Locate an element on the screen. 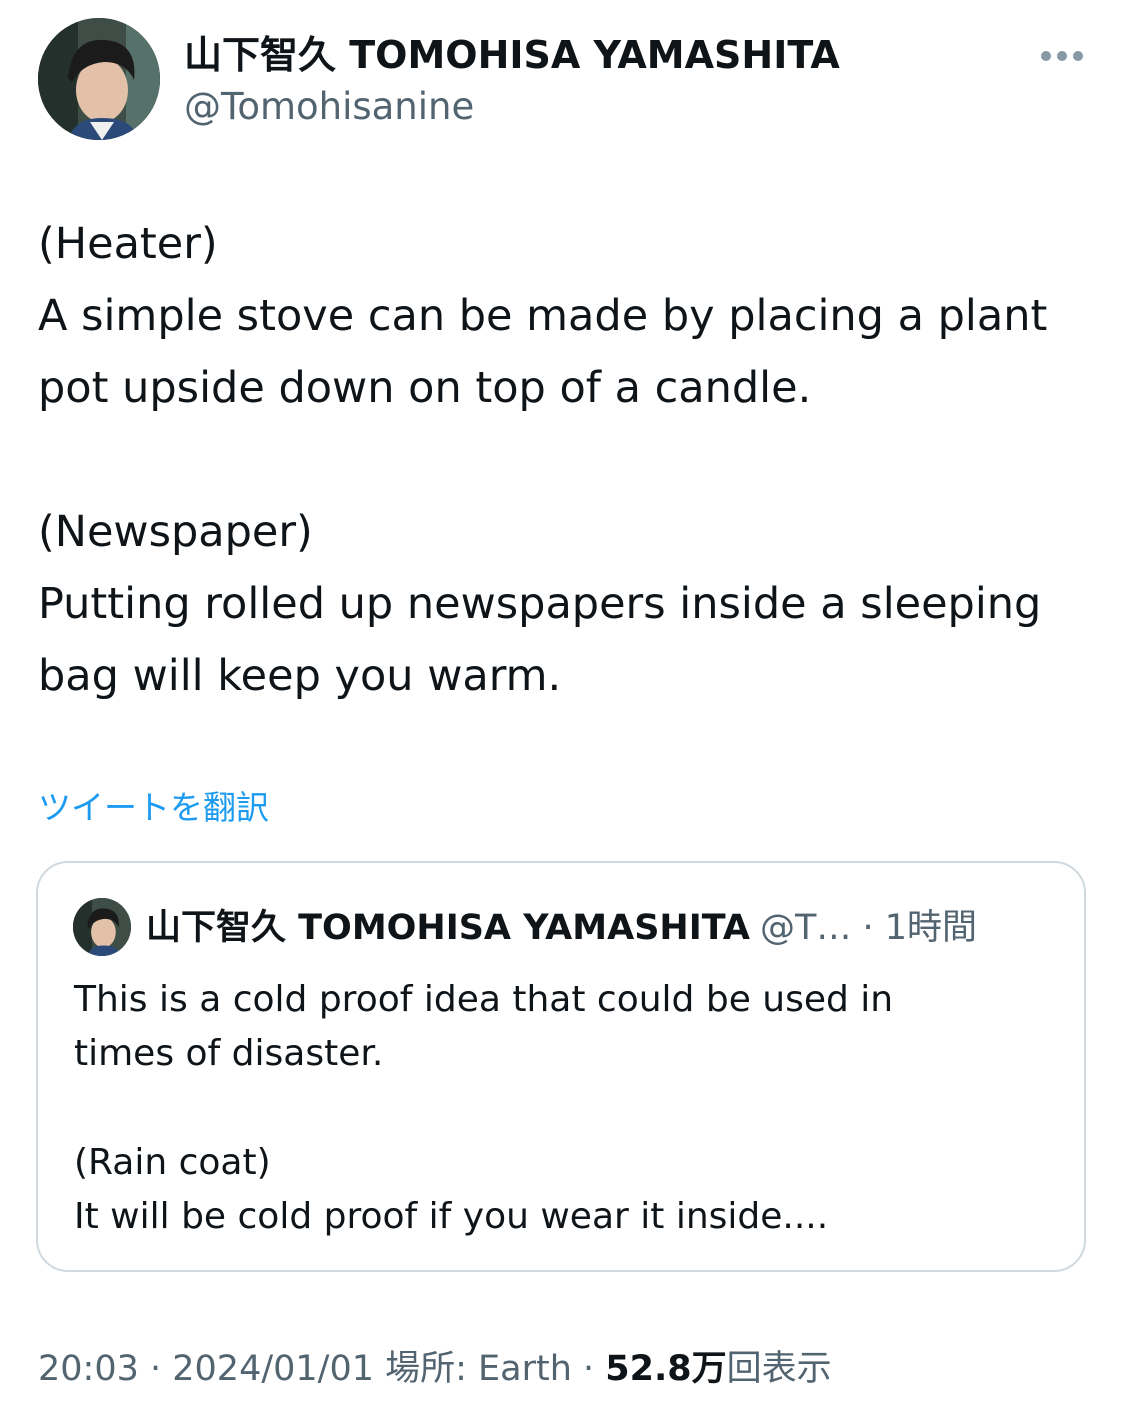 This screenshot has height=1408, width=1125. tweet-location: 場所: Earth is located at coordinates (473, 1369).